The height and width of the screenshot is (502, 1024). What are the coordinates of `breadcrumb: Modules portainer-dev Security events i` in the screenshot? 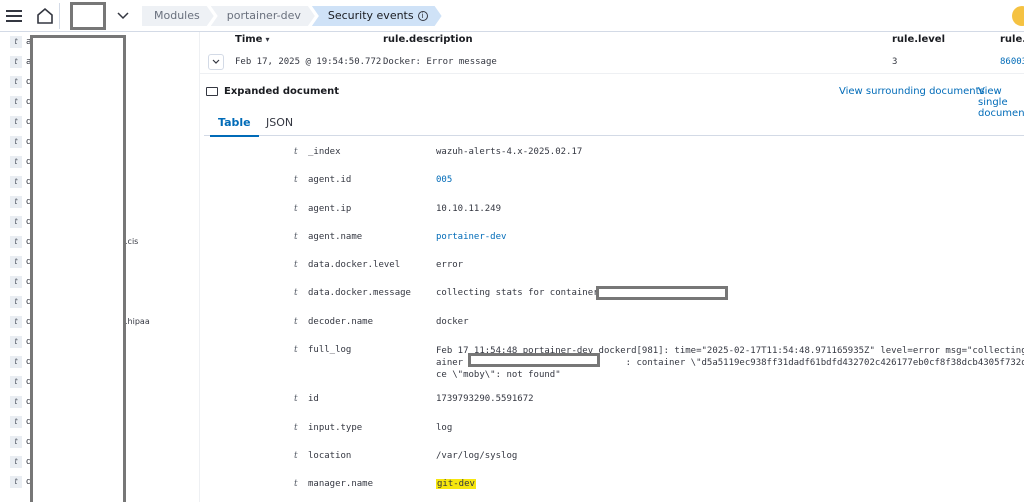 It's located at (290, 16).